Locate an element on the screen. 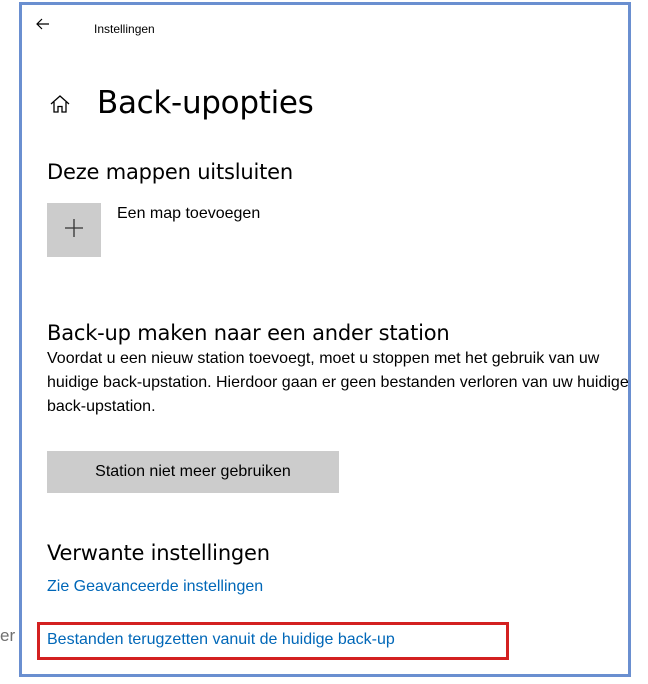 This screenshot has height=684, width=648. window-title: Instellingen is located at coordinates (124, 29).